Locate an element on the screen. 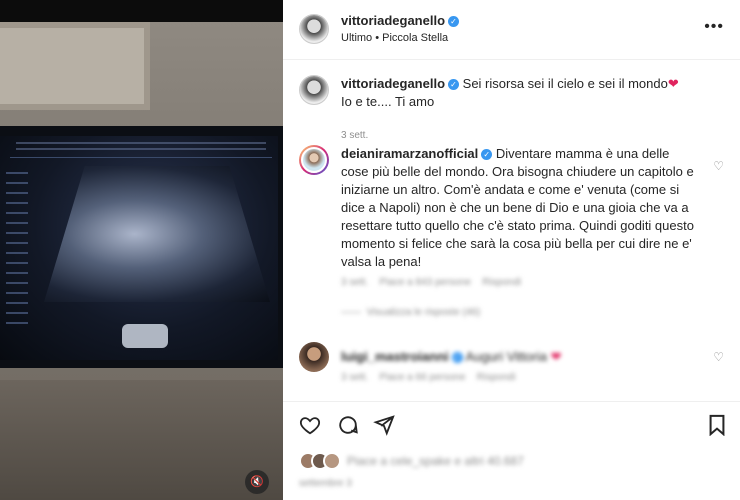 The image size is (740, 500). author-username: vittoriadeganello is located at coordinates (393, 20).